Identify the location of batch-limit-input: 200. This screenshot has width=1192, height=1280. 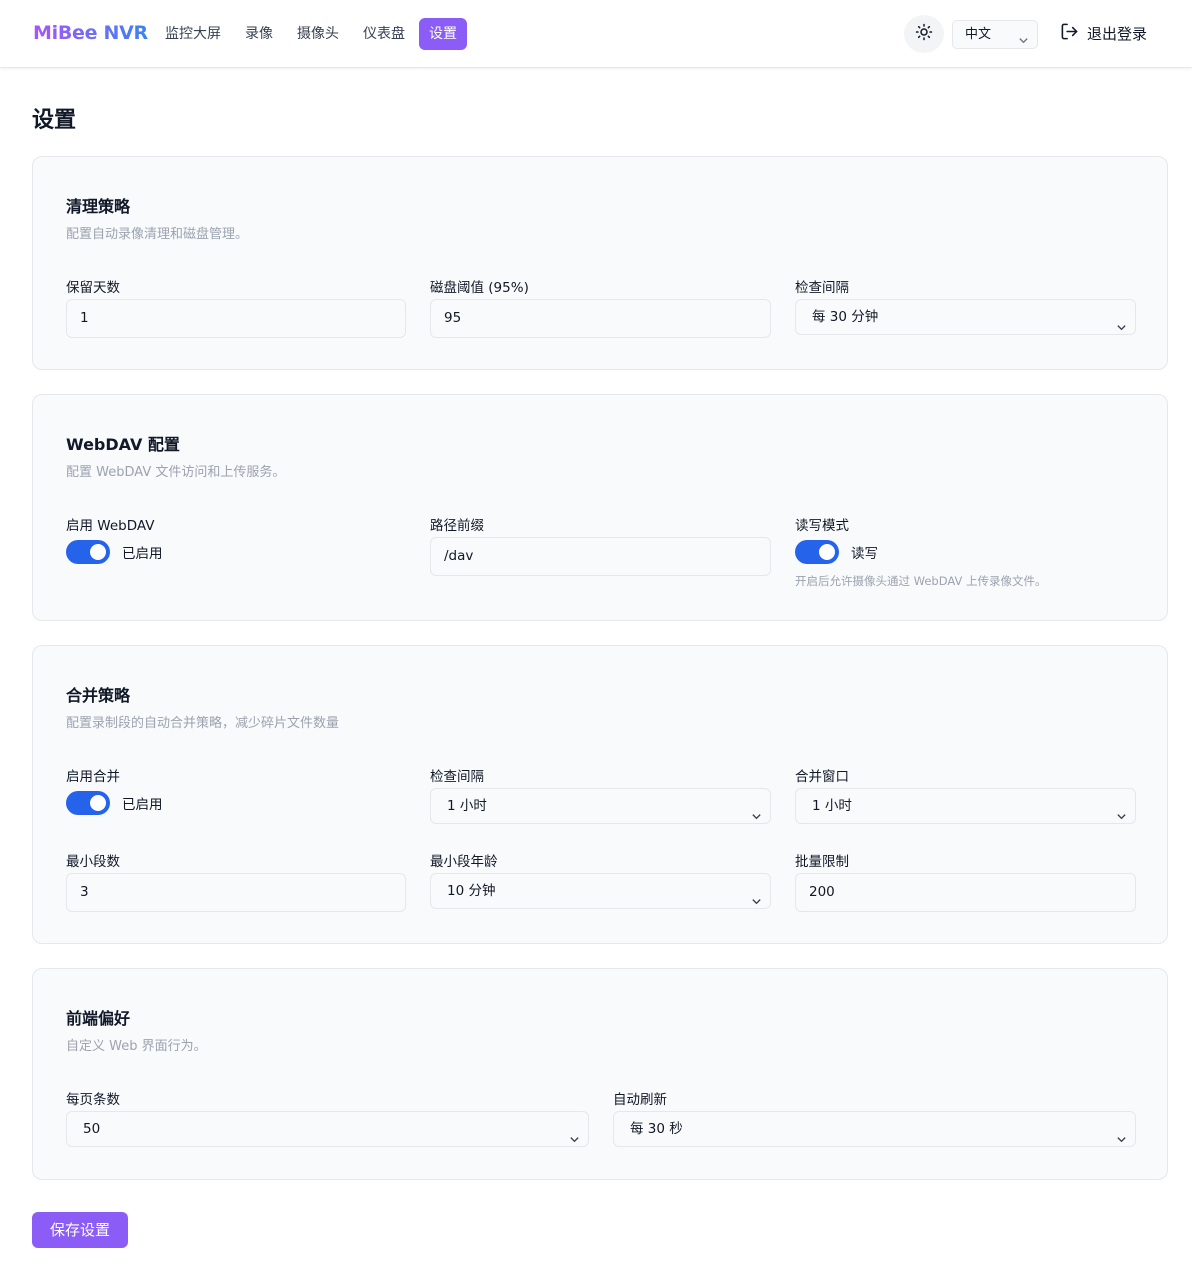
(965, 892).